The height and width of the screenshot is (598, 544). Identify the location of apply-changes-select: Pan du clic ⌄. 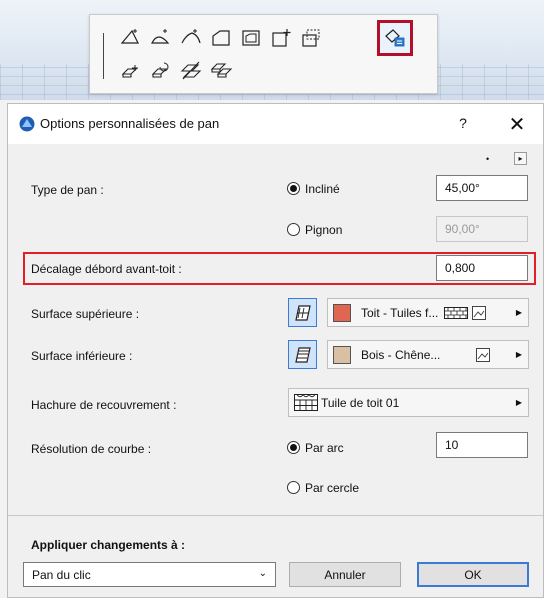
(149, 574).